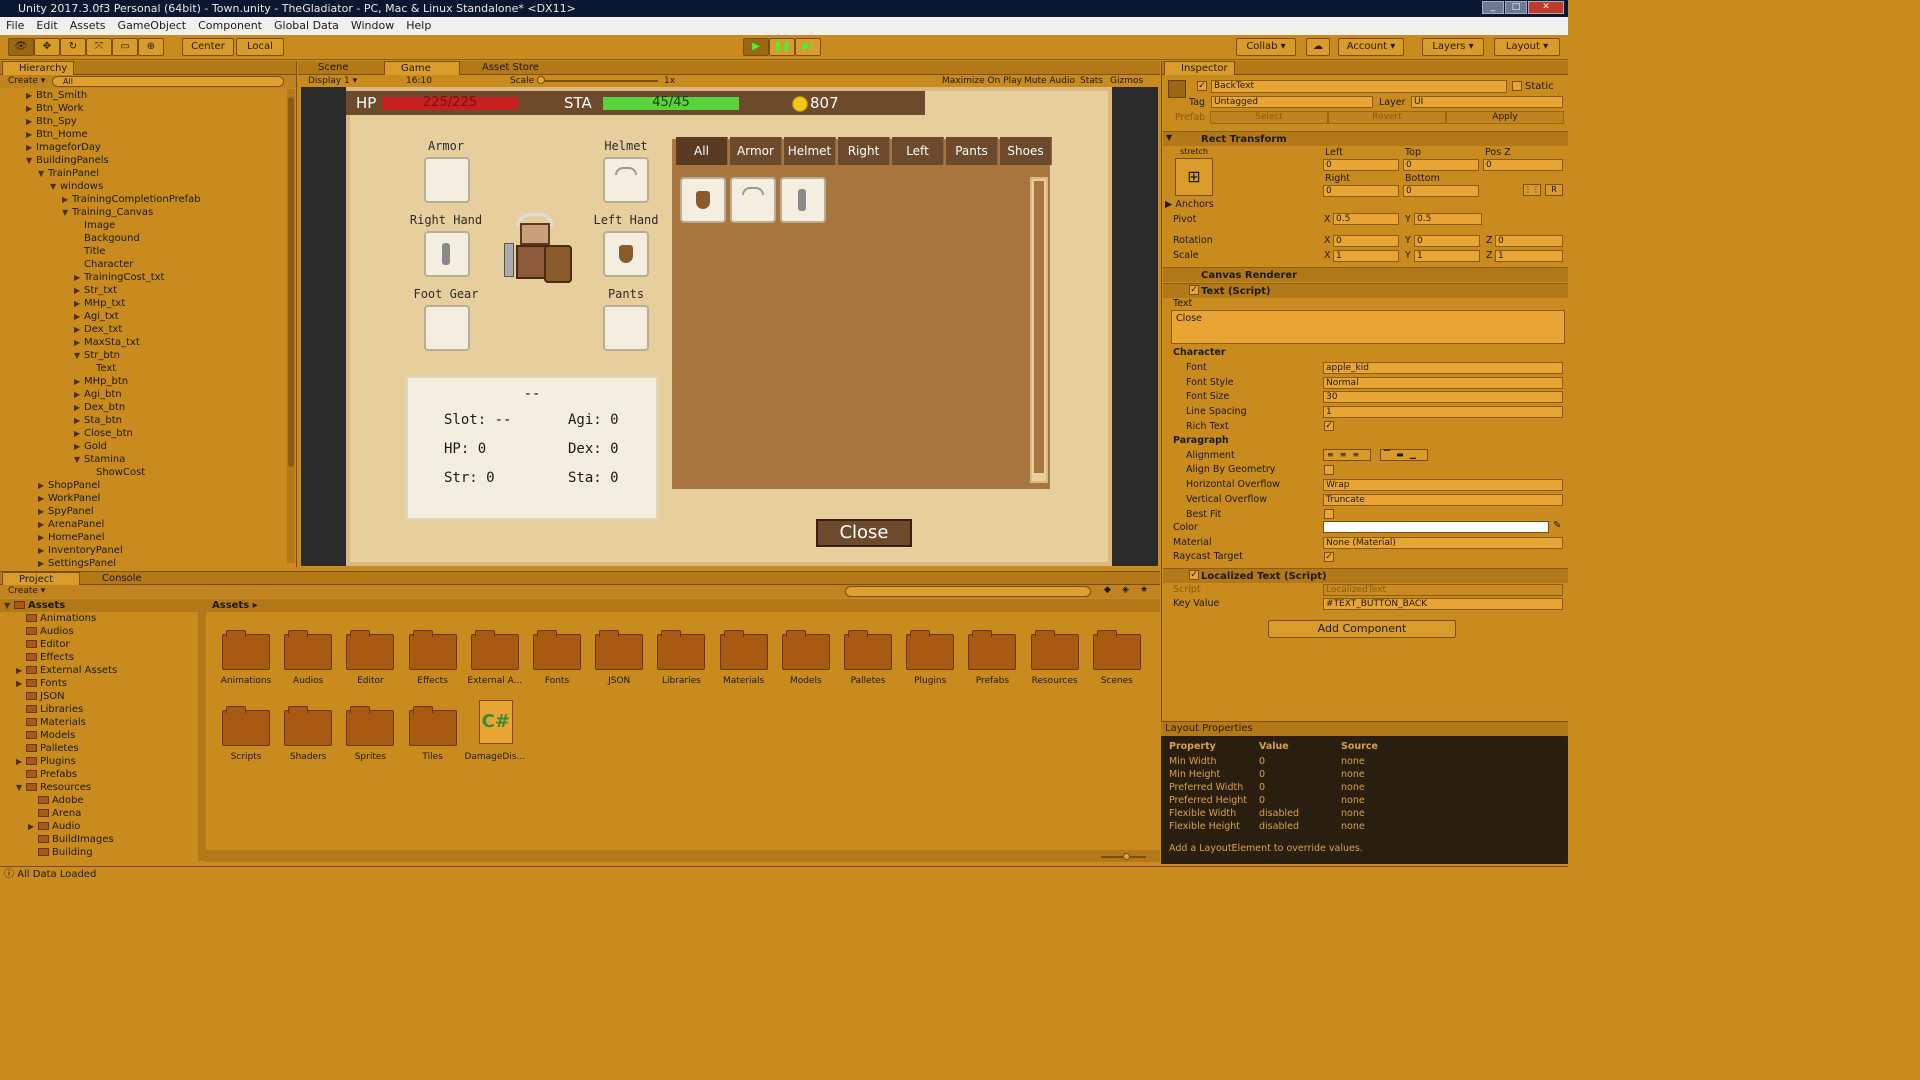  Describe the element at coordinates (1529, 256) in the screenshot. I see `scale-z-field: 1` at that location.